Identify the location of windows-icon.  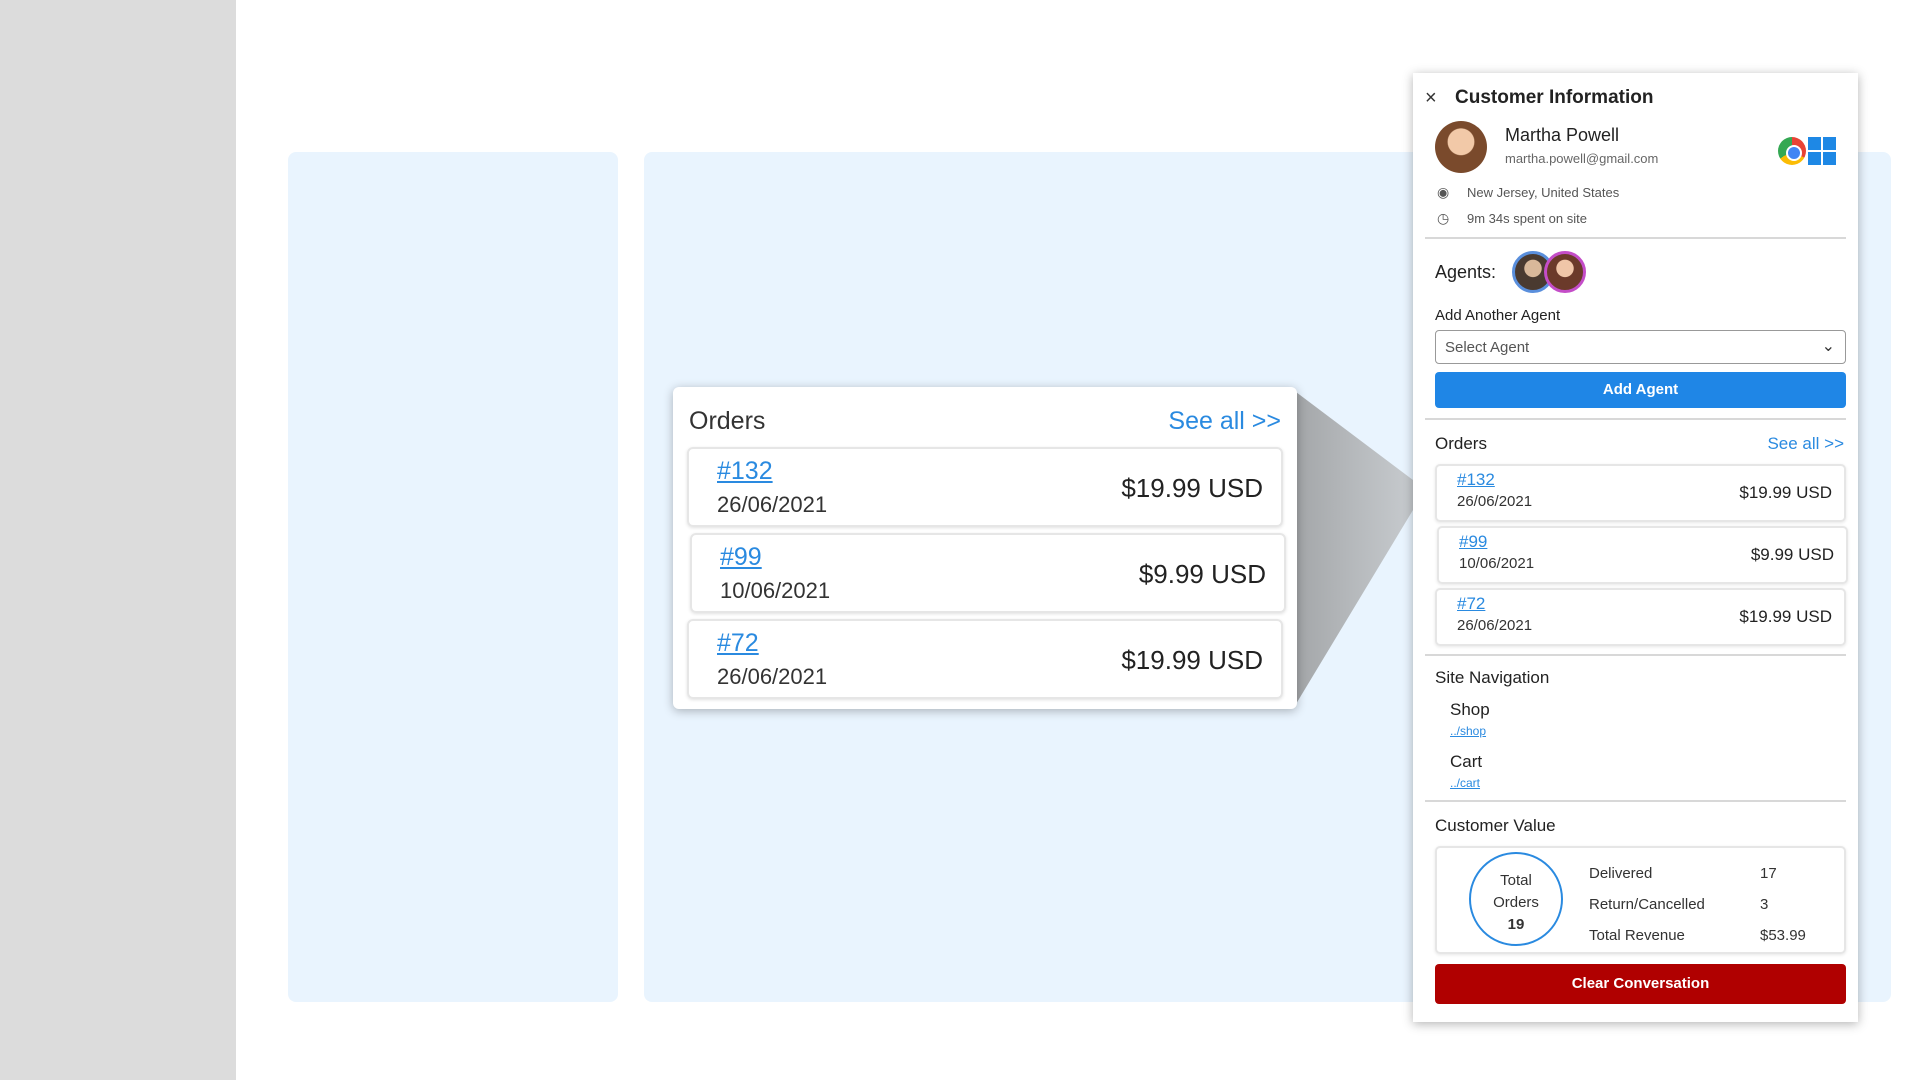
(1822, 151).